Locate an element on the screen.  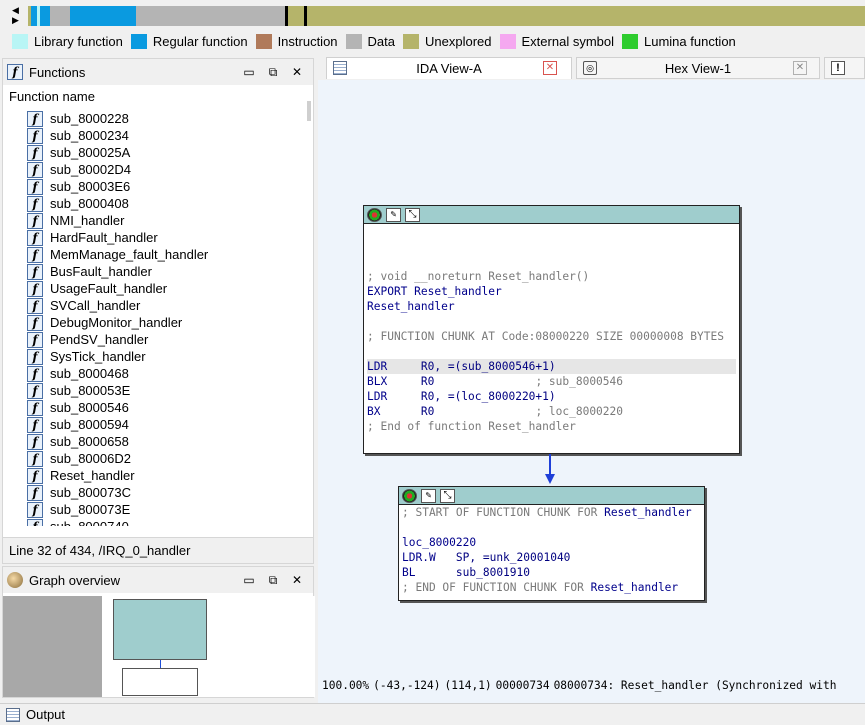
function-name: BusFault_handler is located at coordinates (101, 271).